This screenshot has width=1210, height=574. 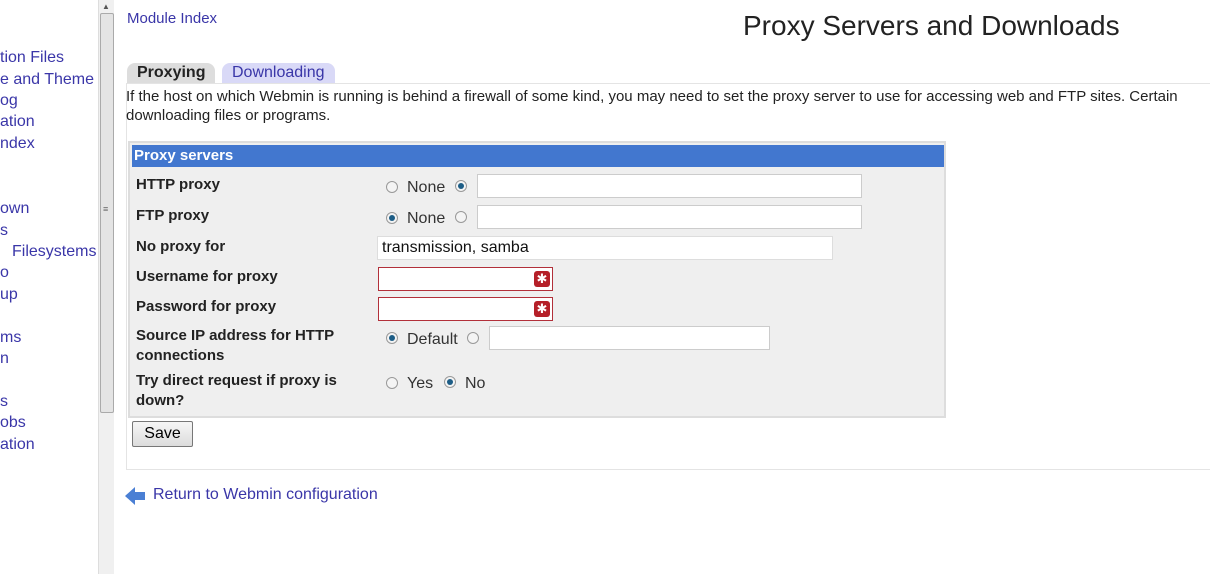 I want to click on direct-yes-label: Yes, so click(x=420, y=383).